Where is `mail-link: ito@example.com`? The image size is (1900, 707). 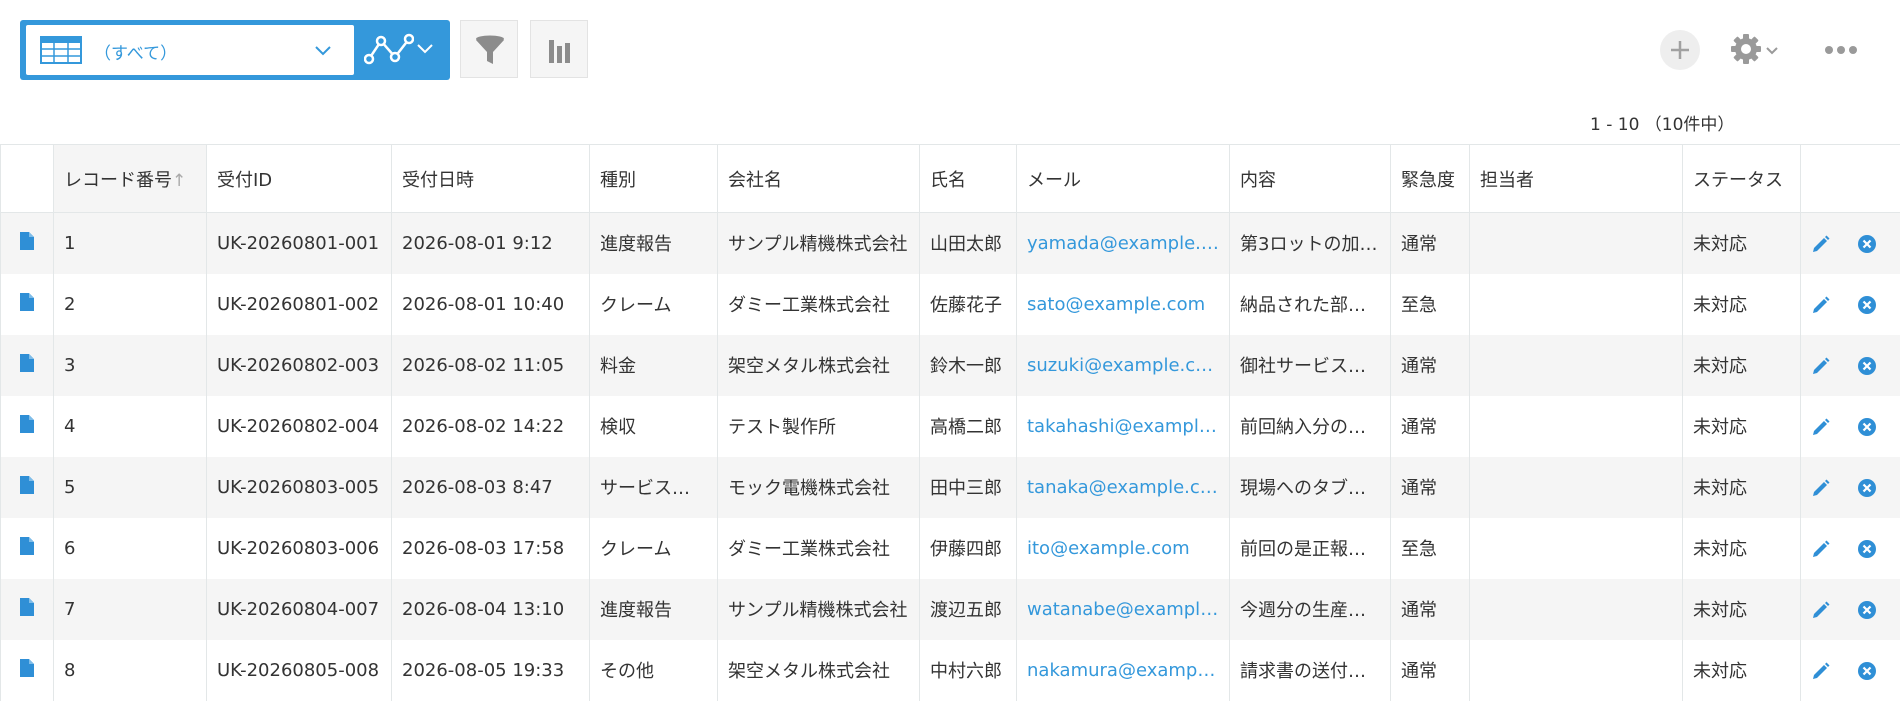
mail-link: ito@example.com is located at coordinates (1123, 548).